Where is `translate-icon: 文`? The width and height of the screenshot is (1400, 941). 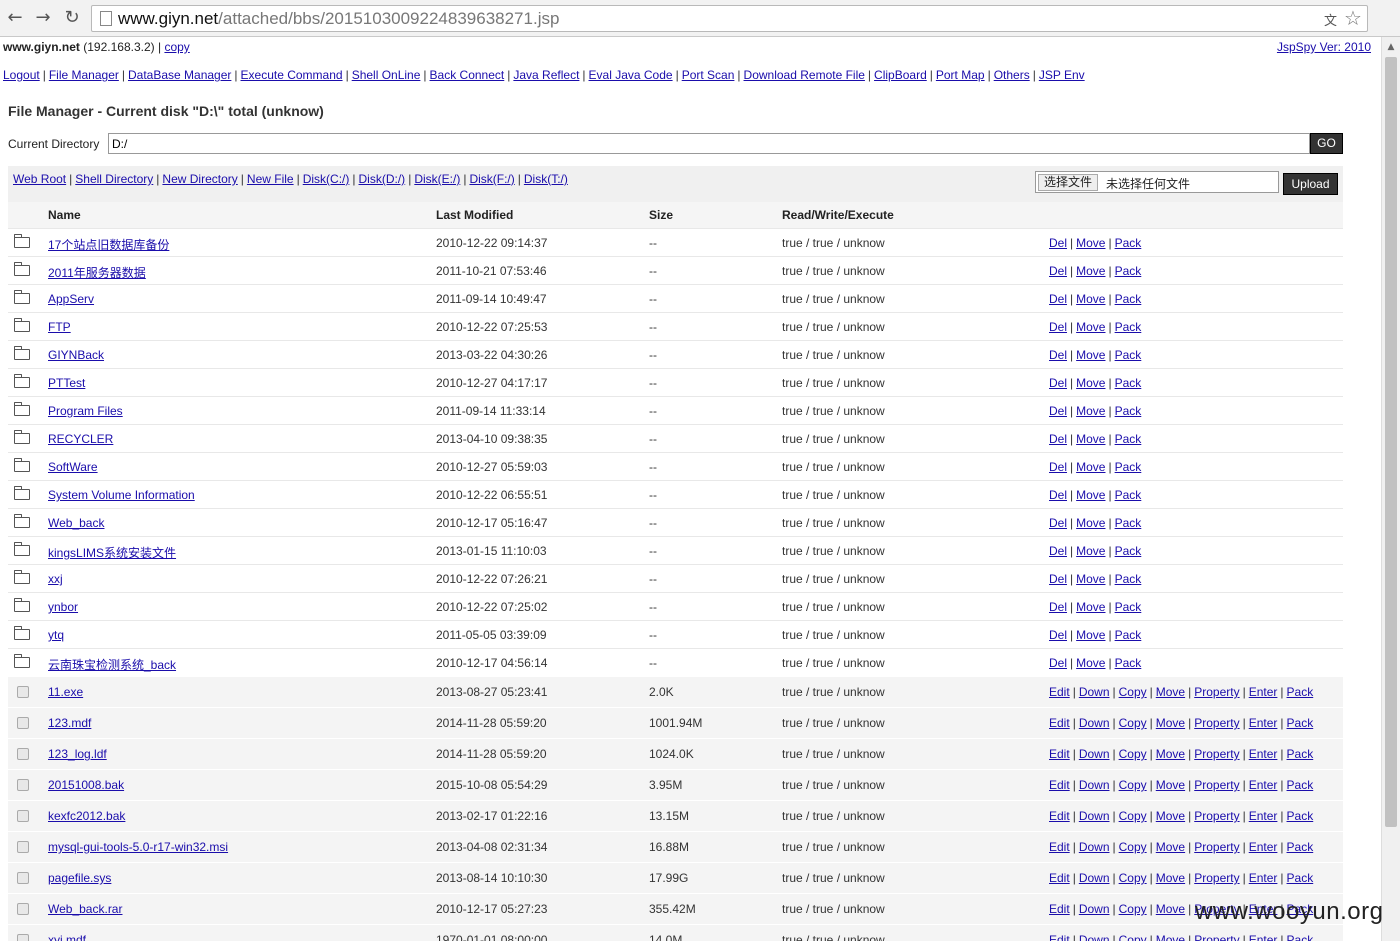
translate-icon: 文 is located at coordinates (1330, 19).